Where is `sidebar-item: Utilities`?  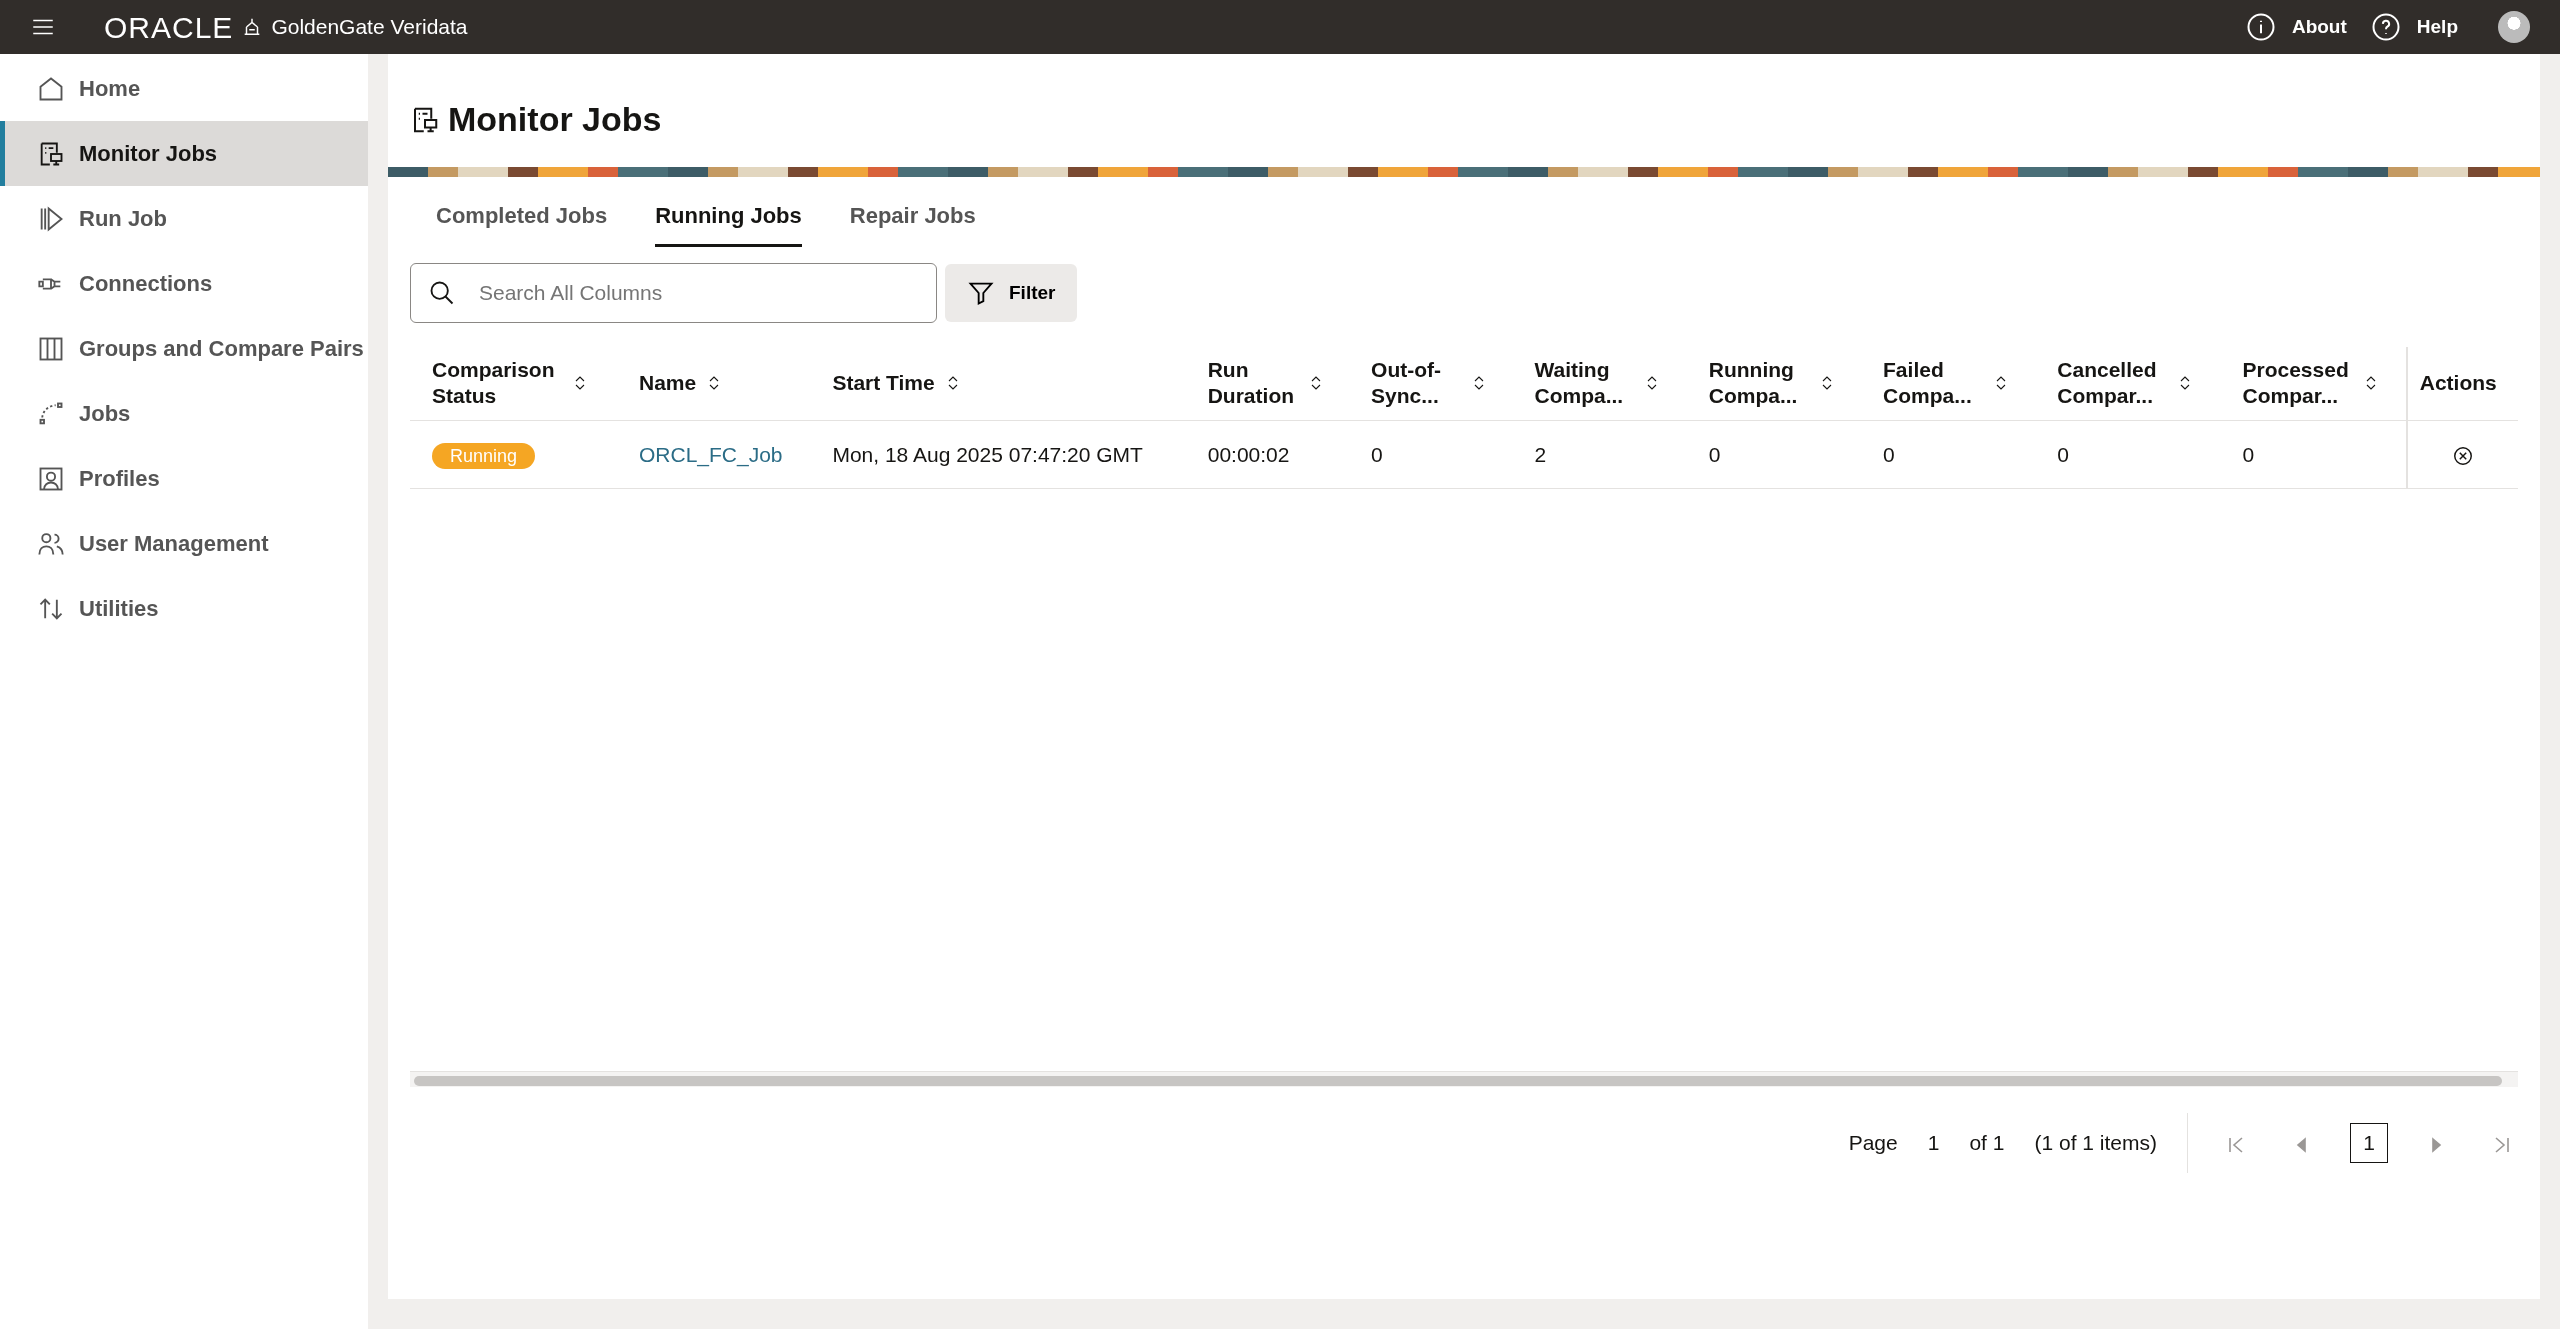 sidebar-item: Utilities is located at coordinates (184, 608).